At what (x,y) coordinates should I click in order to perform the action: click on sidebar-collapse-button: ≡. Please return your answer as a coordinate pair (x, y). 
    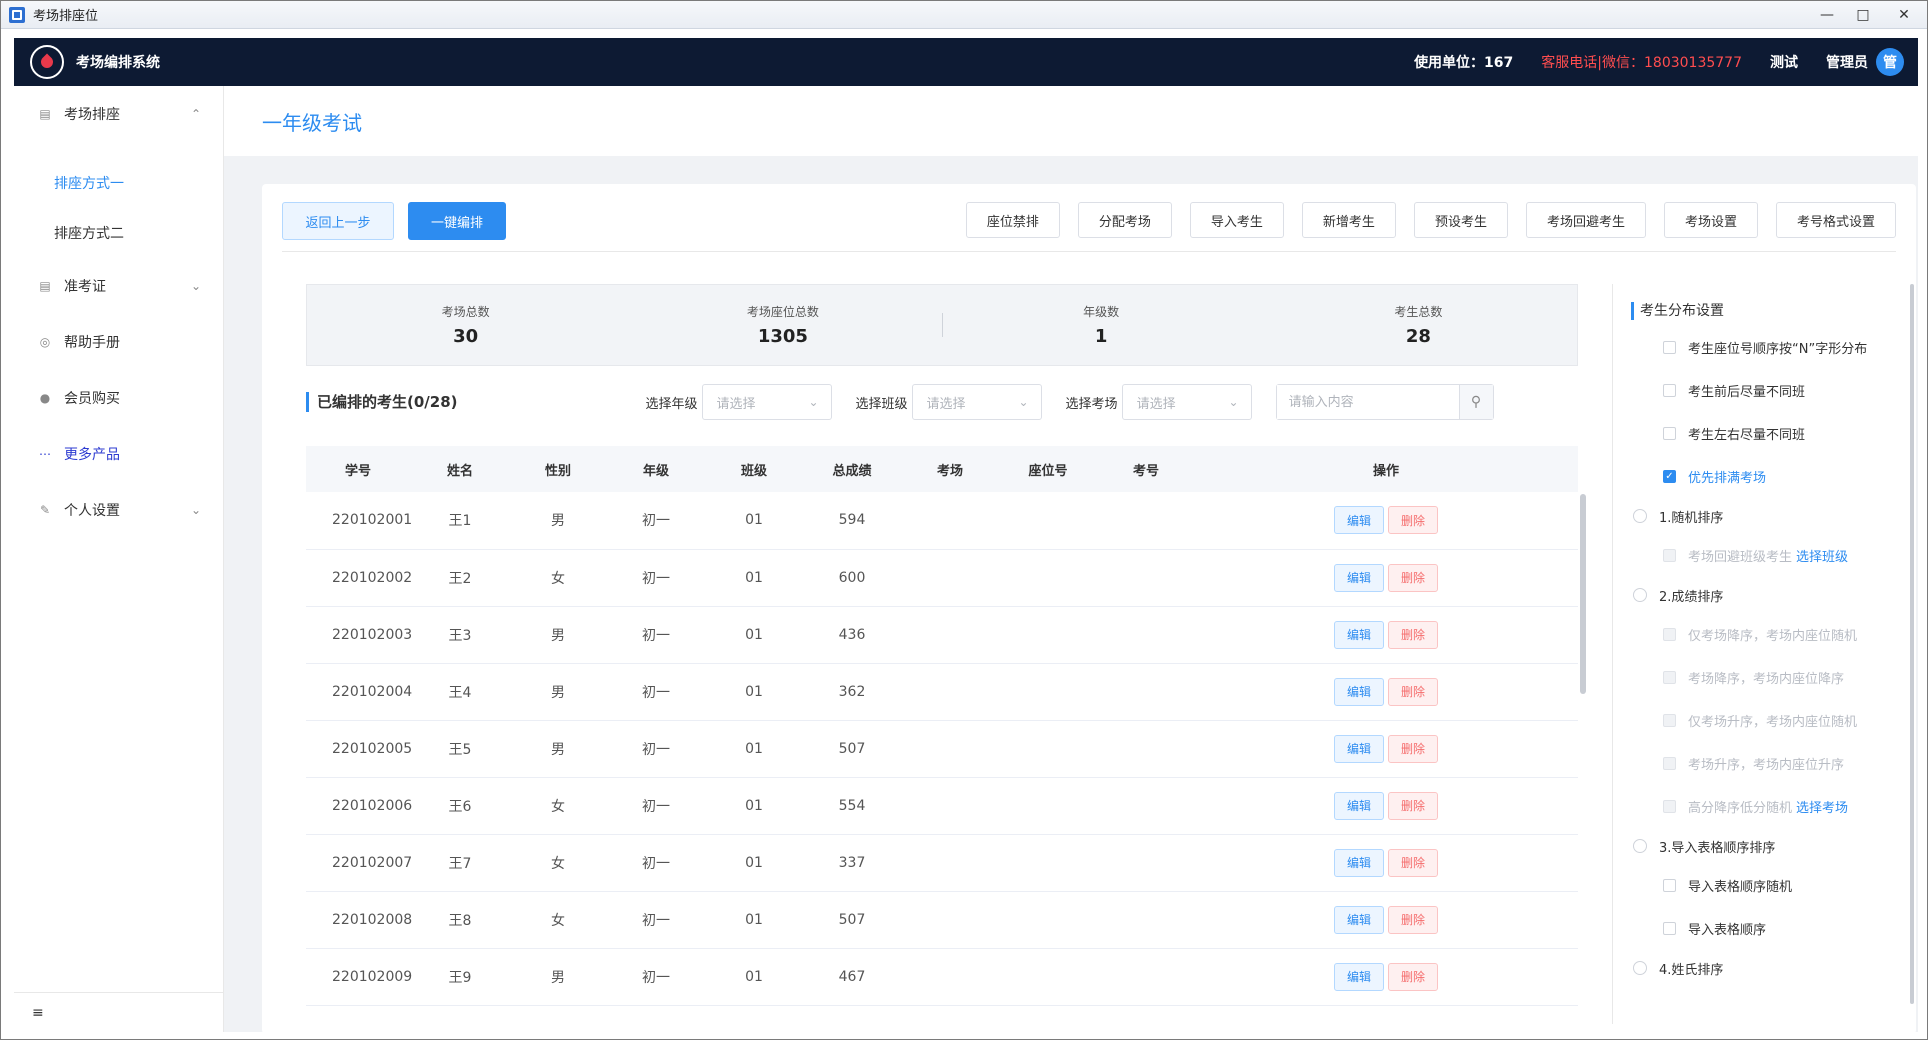
    Looking at the image, I should click on (119, 1012).